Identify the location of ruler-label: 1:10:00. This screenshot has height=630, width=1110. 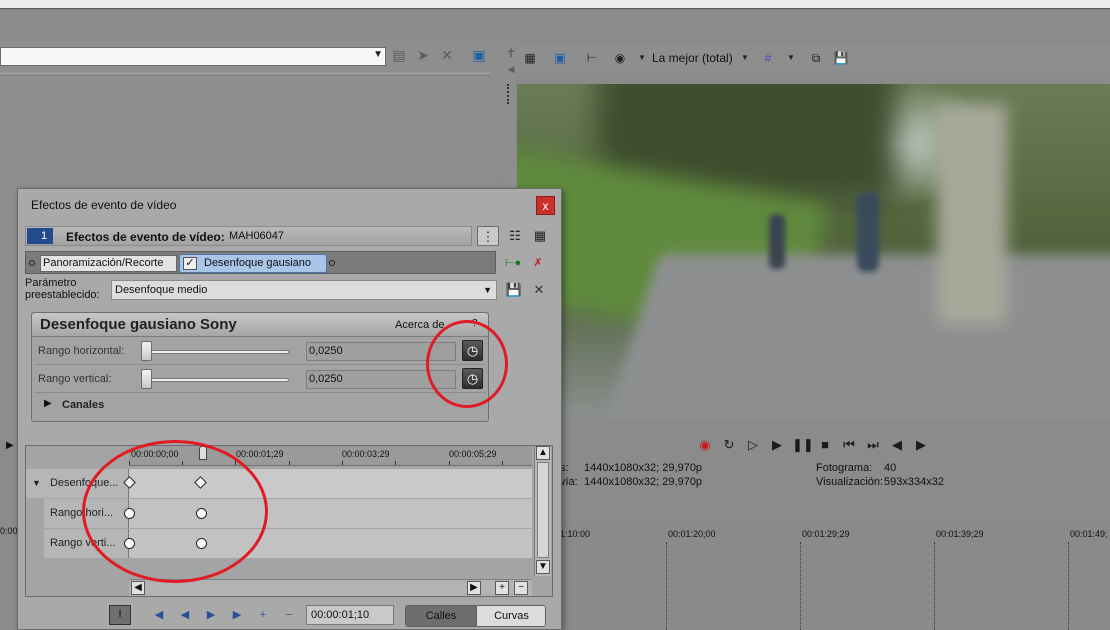
(575, 534).